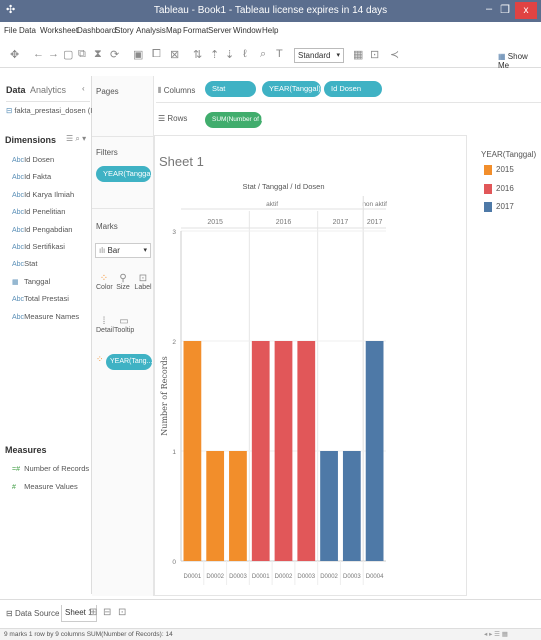 This screenshot has height=640, width=541. Describe the element at coordinates (489, 10) in the screenshot. I see `minimize-icon: –` at that location.